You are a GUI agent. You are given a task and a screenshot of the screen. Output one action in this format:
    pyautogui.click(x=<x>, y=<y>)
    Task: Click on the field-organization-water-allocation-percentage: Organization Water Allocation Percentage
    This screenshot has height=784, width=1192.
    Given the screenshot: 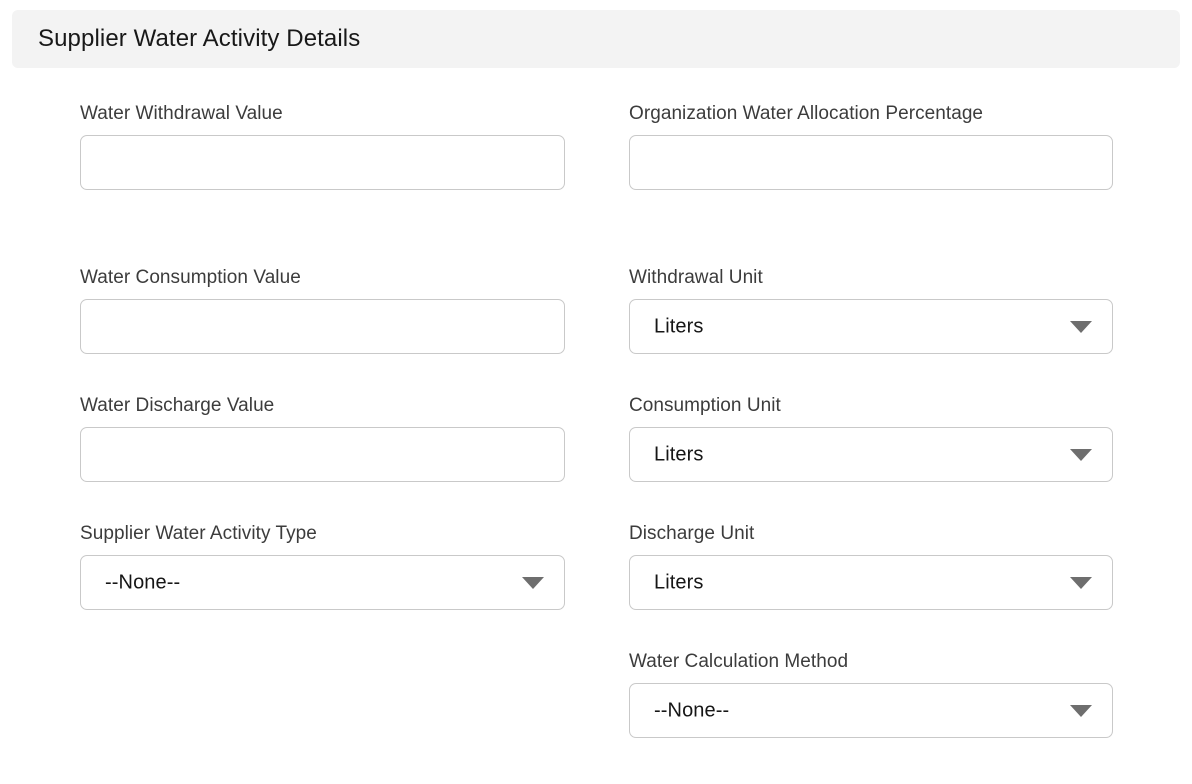 What is the action you would take?
    pyautogui.click(x=871, y=145)
    